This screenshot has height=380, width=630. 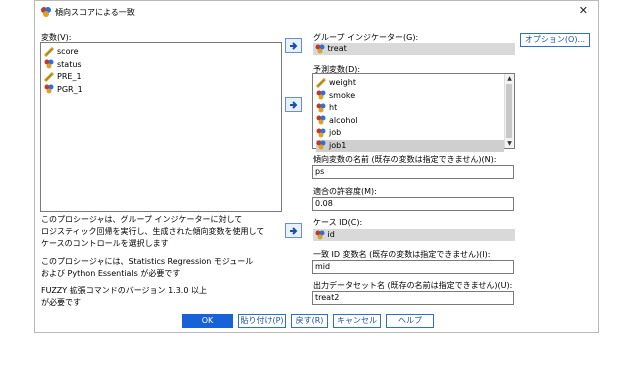 What do you see at coordinates (413, 172) in the screenshot?
I see `propensity-field: ps` at bounding box center [413, 172].